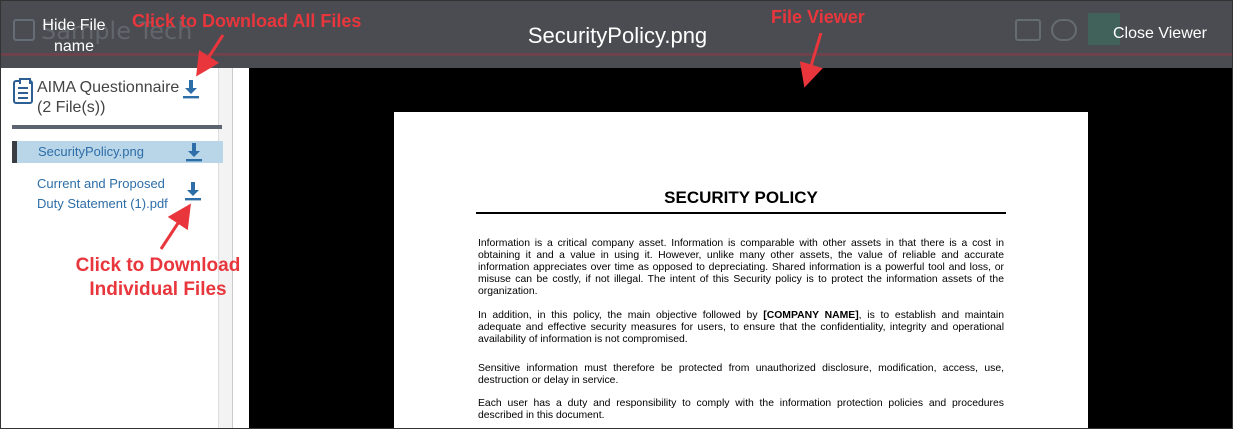 Image resolution: width=1233 pixels, height=429 pixels. I want to click on annotation-line: Click to Download, so click(158, 265).